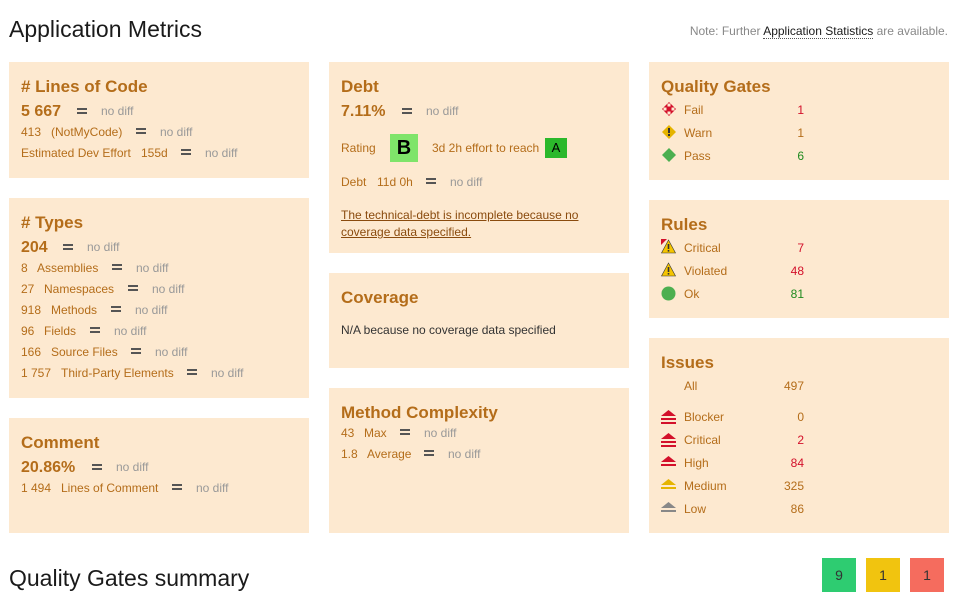 Image resolution: width=956 pixels, height=600 pixels. Describe the element at coordinates (404, 148) in the screenshot. I see `rating-grade-badge: B` at that location.